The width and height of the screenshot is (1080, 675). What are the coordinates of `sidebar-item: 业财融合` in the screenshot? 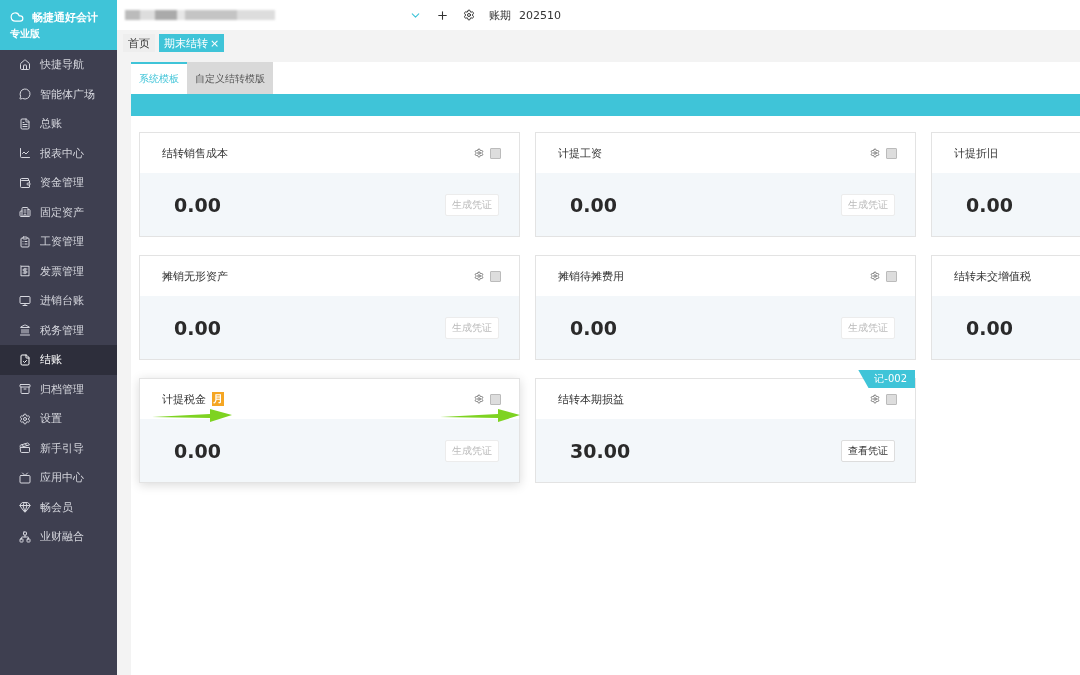 It's located at (58, 537).